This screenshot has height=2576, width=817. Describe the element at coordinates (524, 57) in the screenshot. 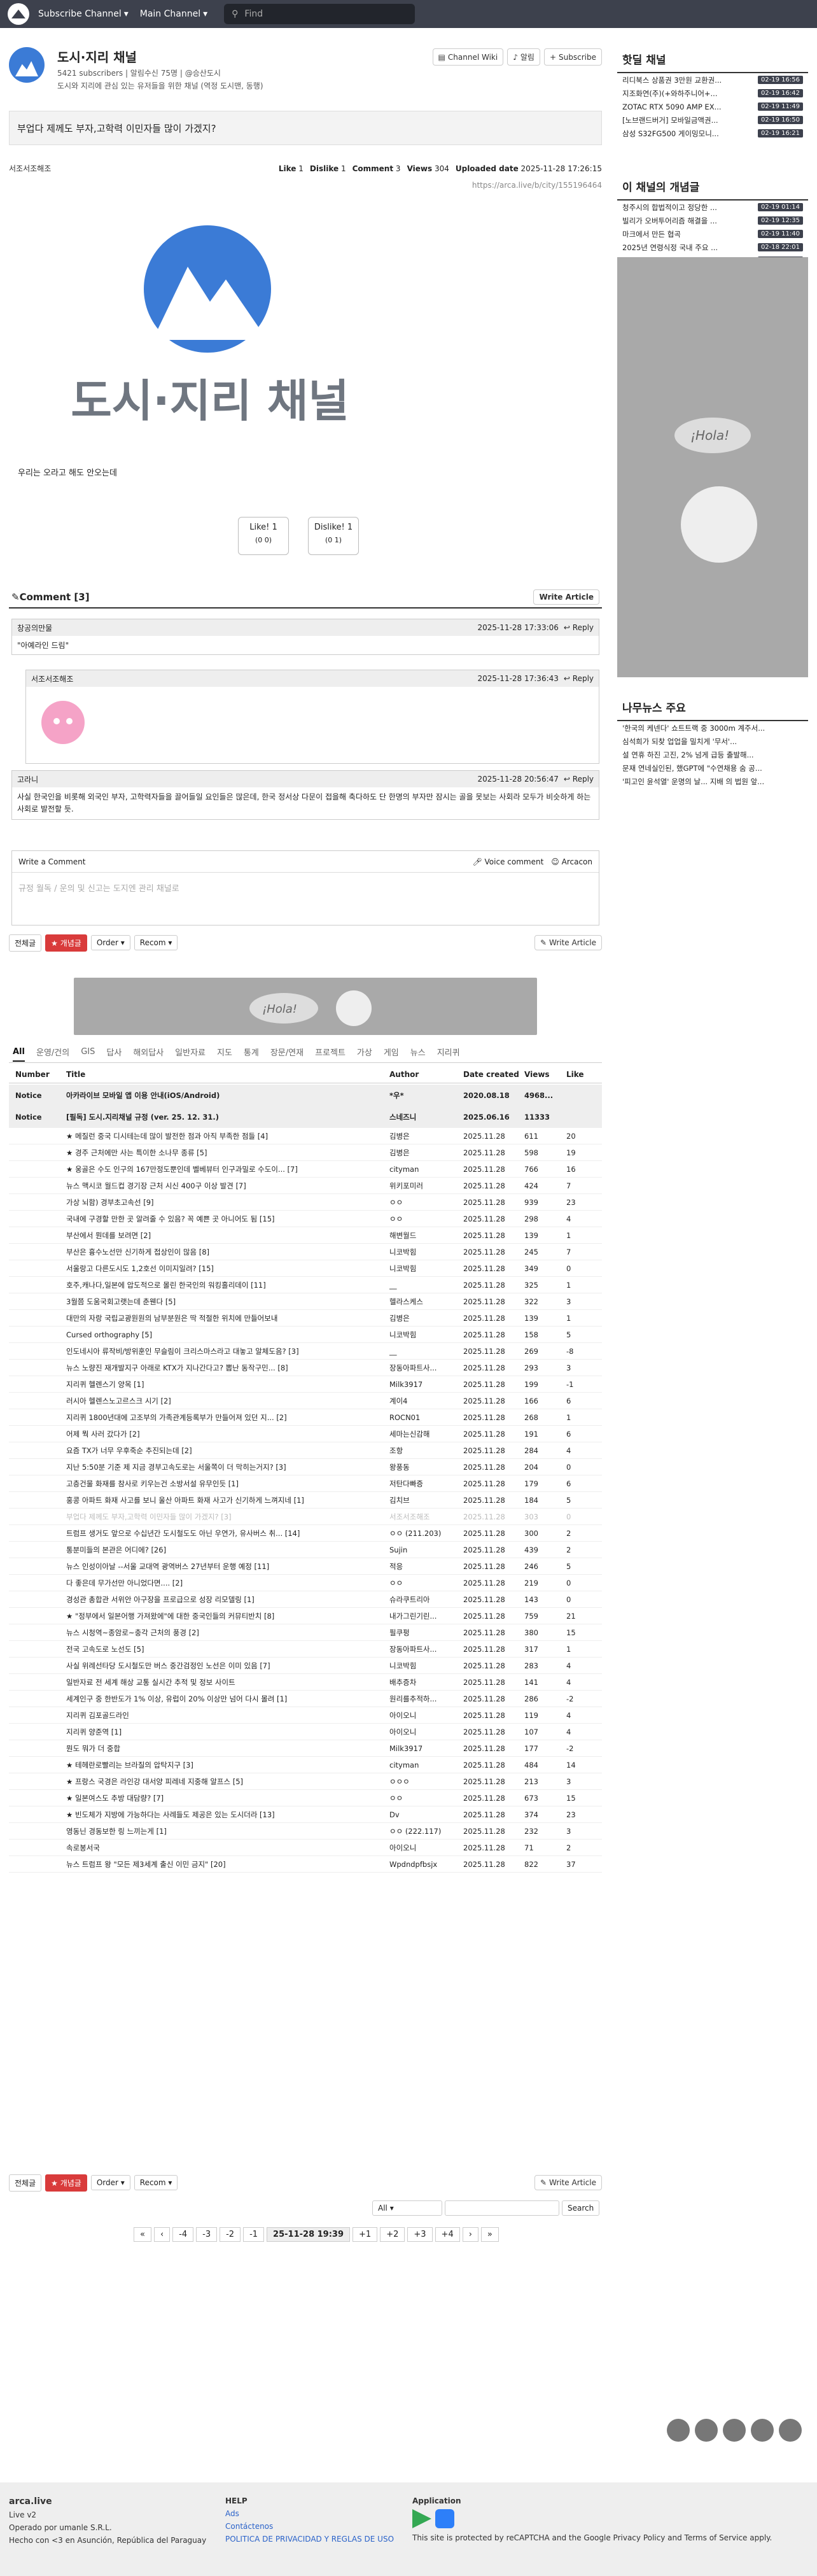

I see `alarm-button: ♪ 알림` at that location.